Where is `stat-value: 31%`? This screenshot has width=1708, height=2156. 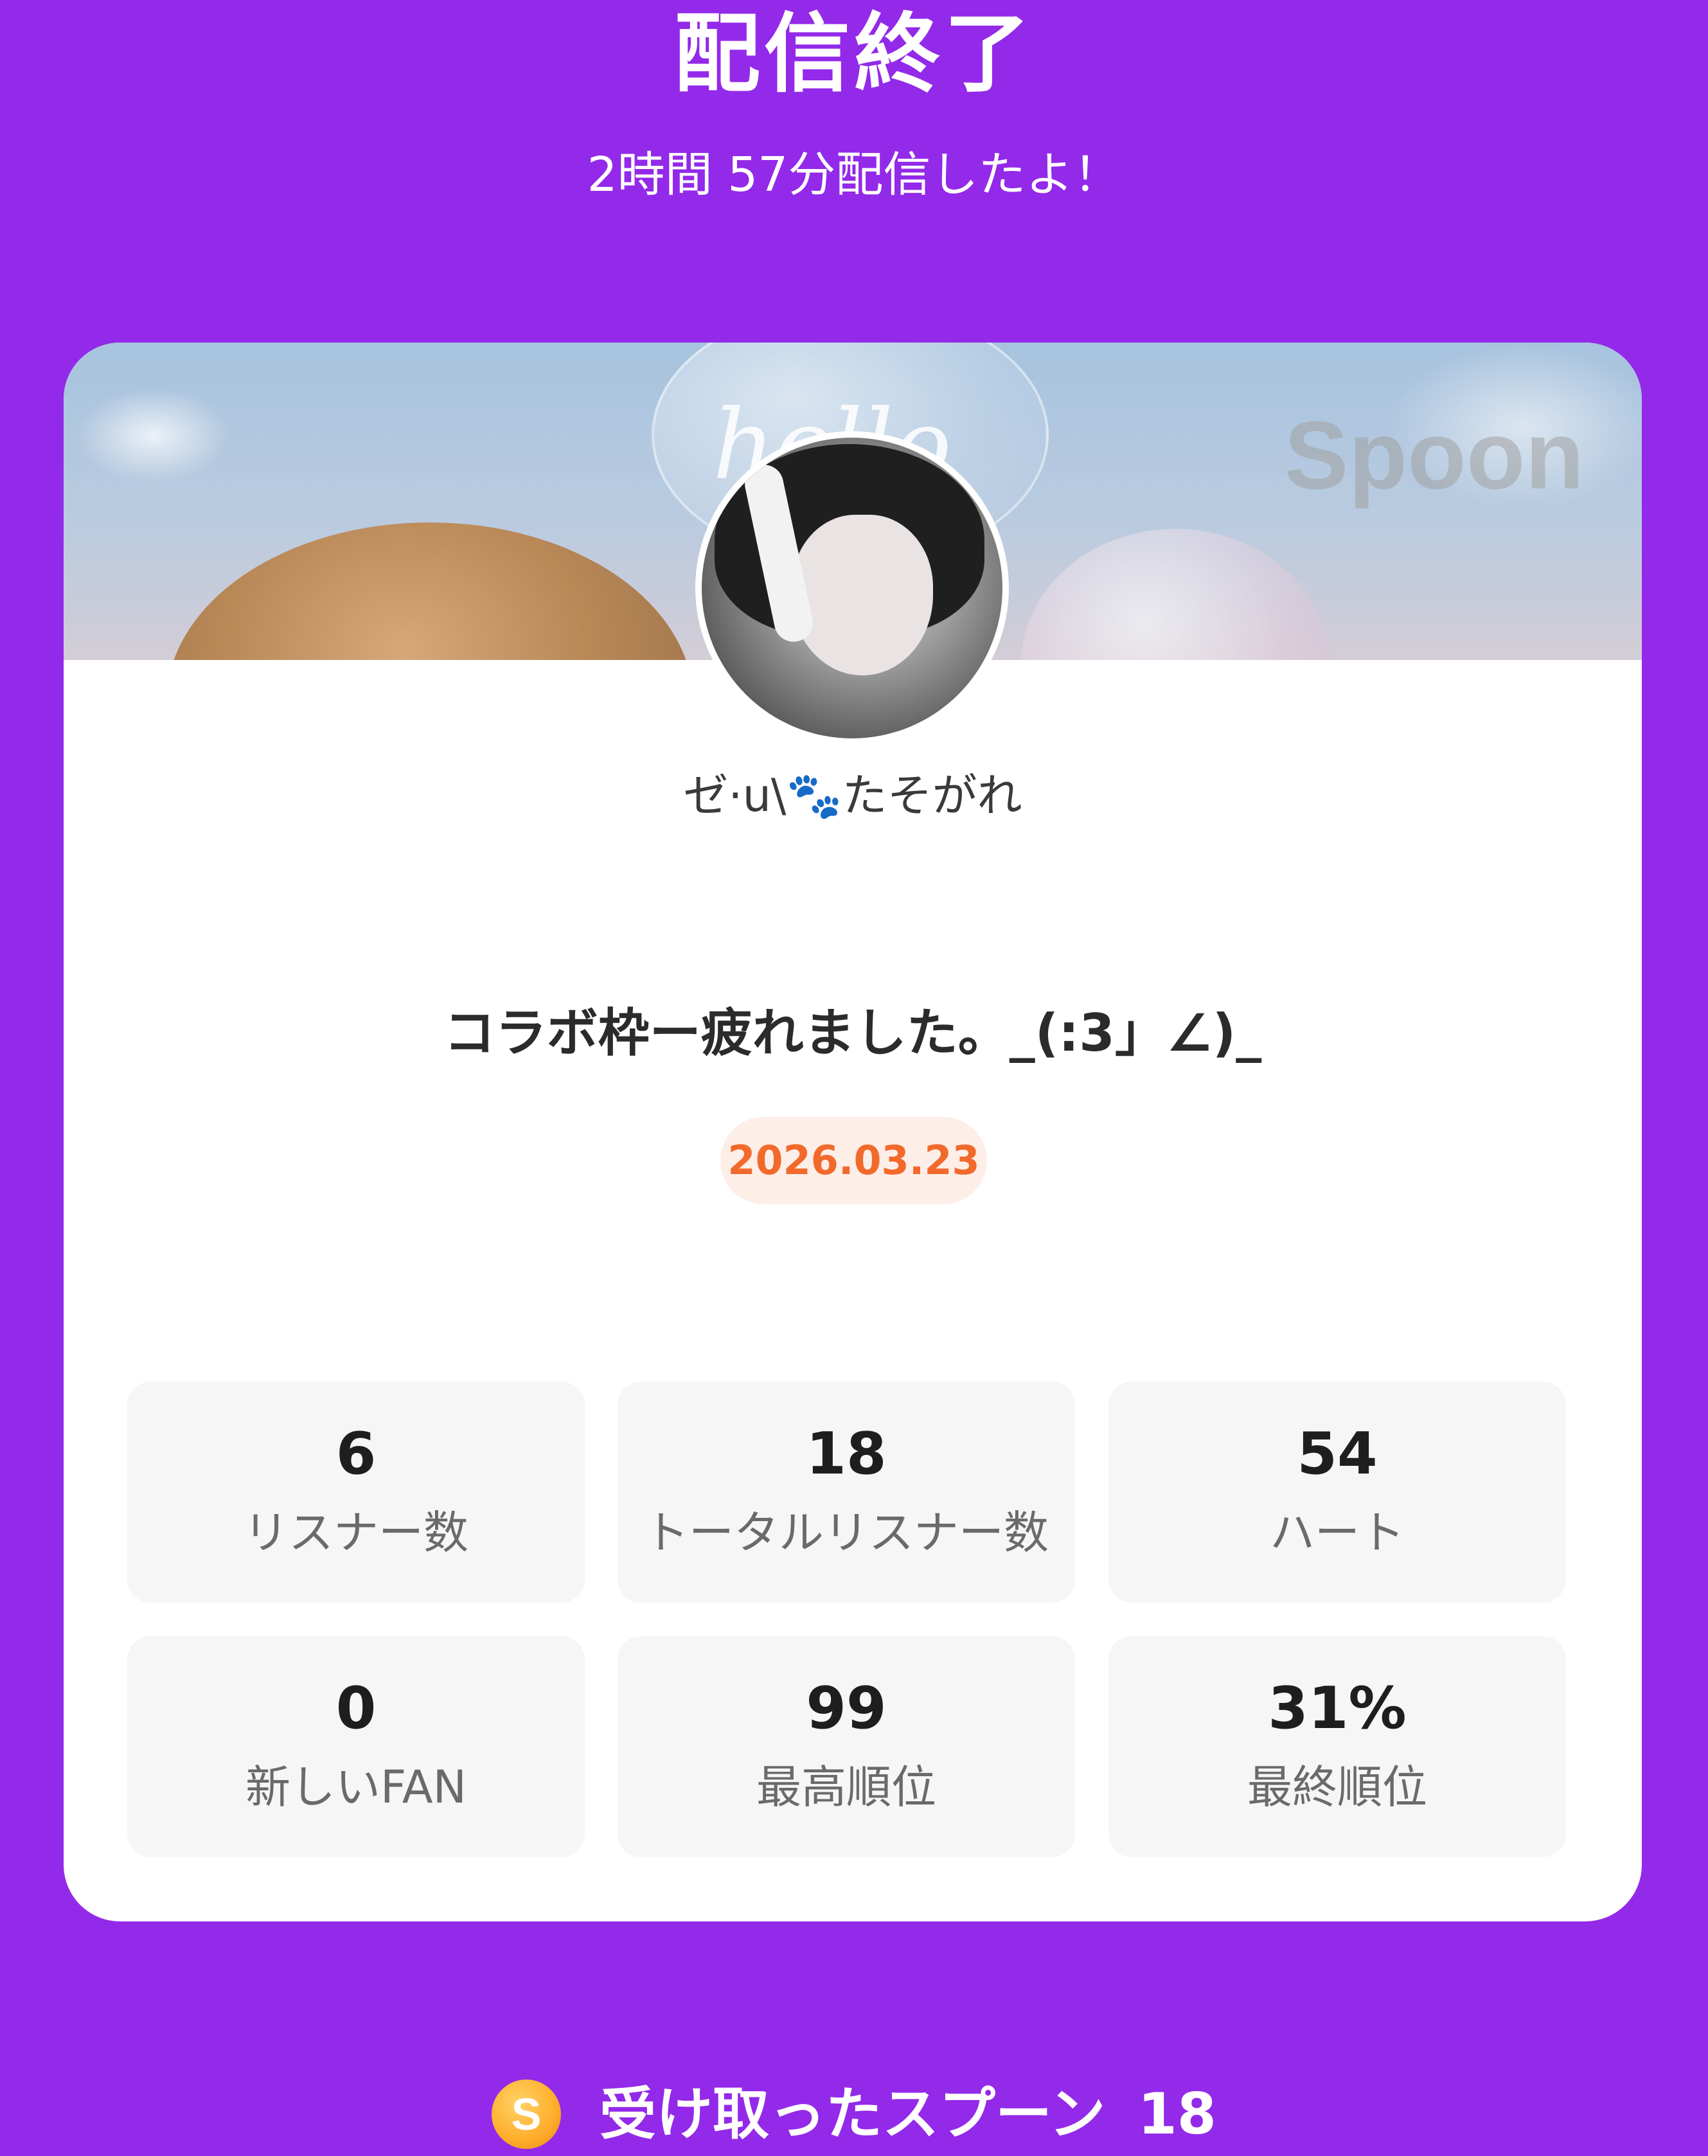
stat-value: 31% is located at coordinates (1338, 1708).